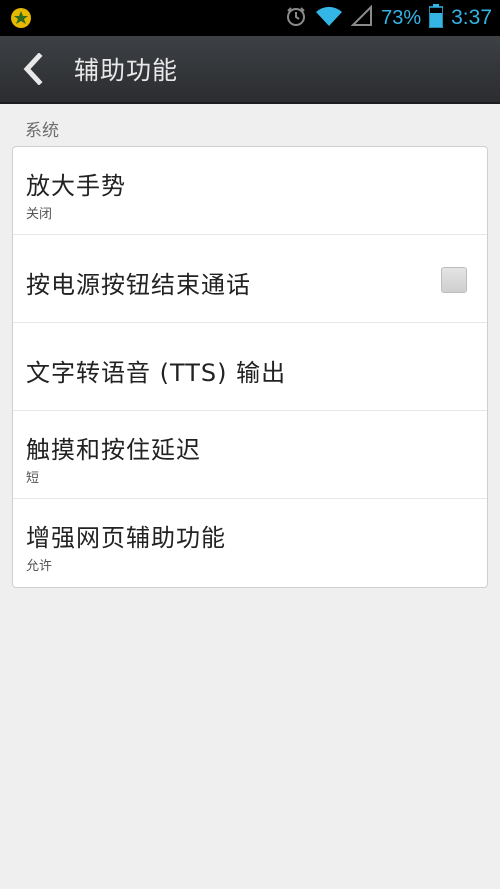  I want to click on setting-tts-output: 文字转语音 (TTS) 输出, so click(250, 367).